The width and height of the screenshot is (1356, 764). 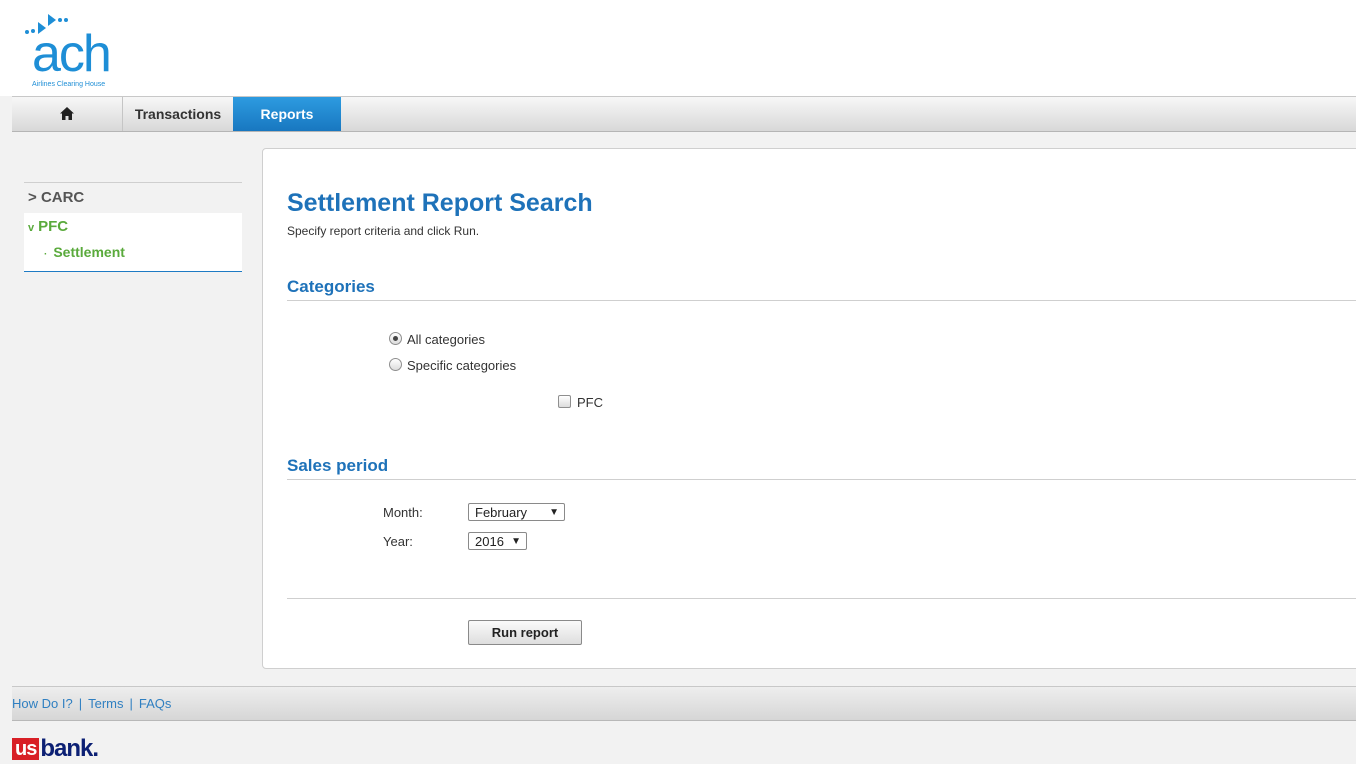 What do you see at coordinates (821, 598) in the screenshot?
I see `form-divider` at bounding box center [821, 598].